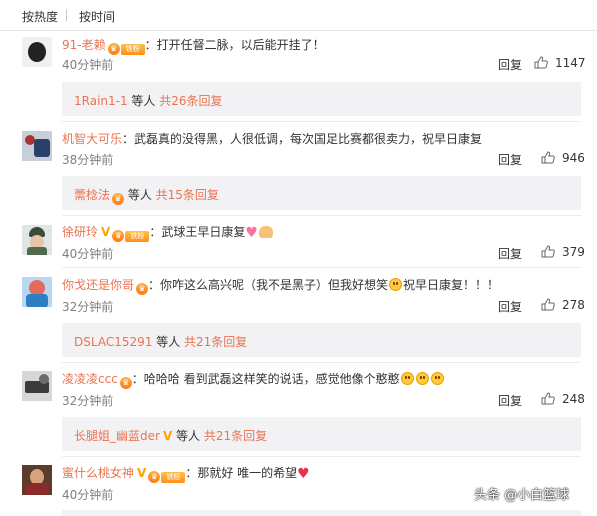 This screenshot has width=597, height=516. Describe the element at coordinates (321, 99) in the screenshot. I see `sub-reply-box: 1Rain1-1 等人 共26条回复` at that location.